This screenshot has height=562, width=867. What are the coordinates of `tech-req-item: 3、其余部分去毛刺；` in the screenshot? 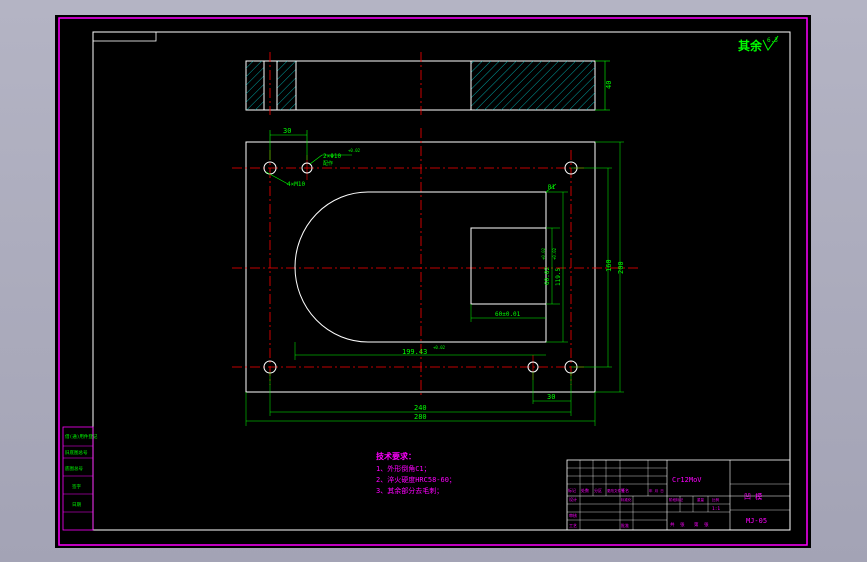 It's located at (409, 490).